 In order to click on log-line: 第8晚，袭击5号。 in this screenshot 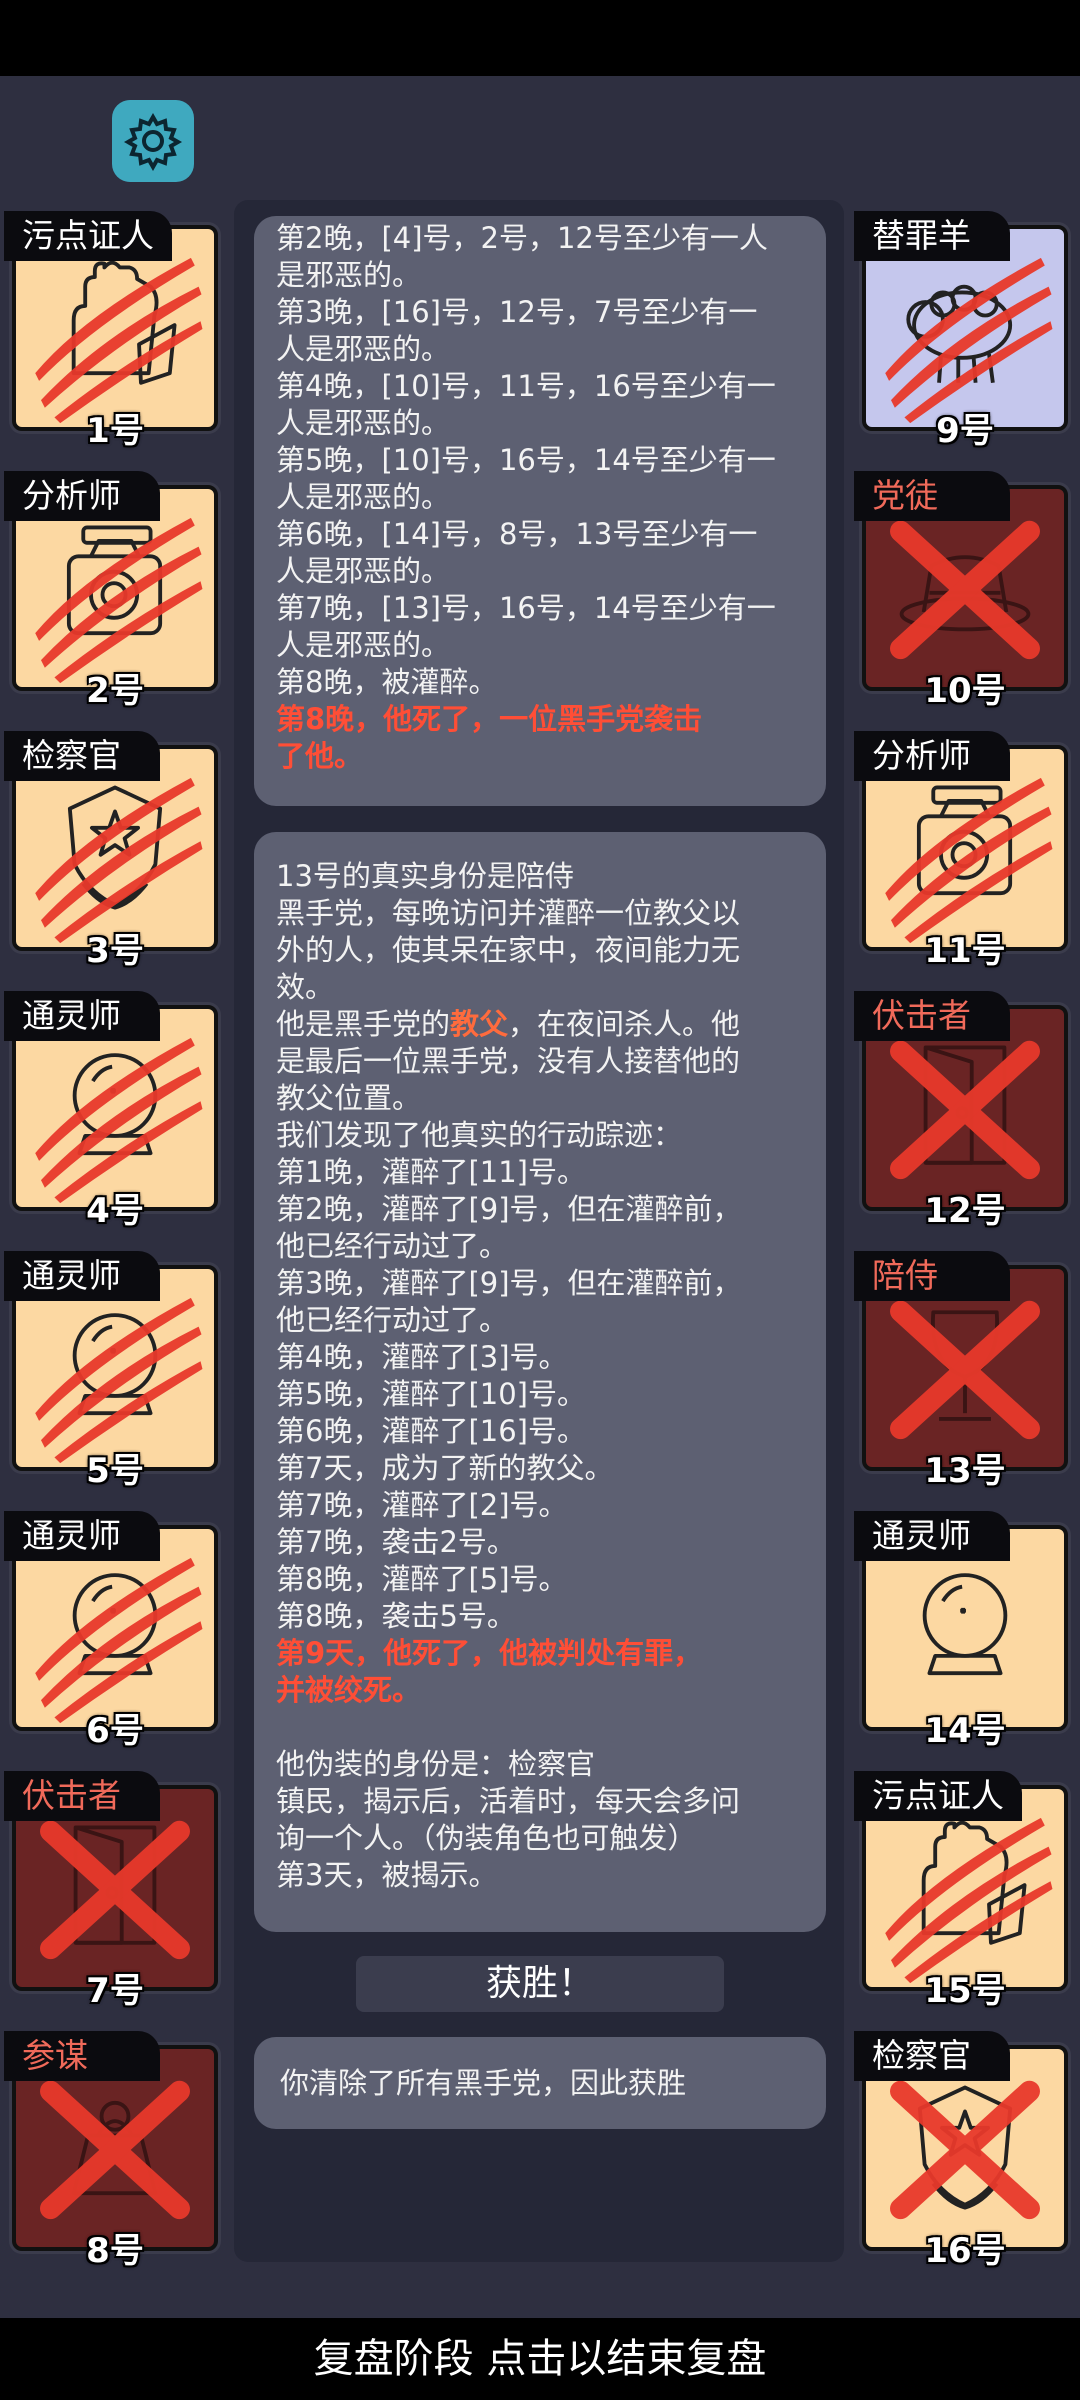, I will do `click(396, 1616)`.